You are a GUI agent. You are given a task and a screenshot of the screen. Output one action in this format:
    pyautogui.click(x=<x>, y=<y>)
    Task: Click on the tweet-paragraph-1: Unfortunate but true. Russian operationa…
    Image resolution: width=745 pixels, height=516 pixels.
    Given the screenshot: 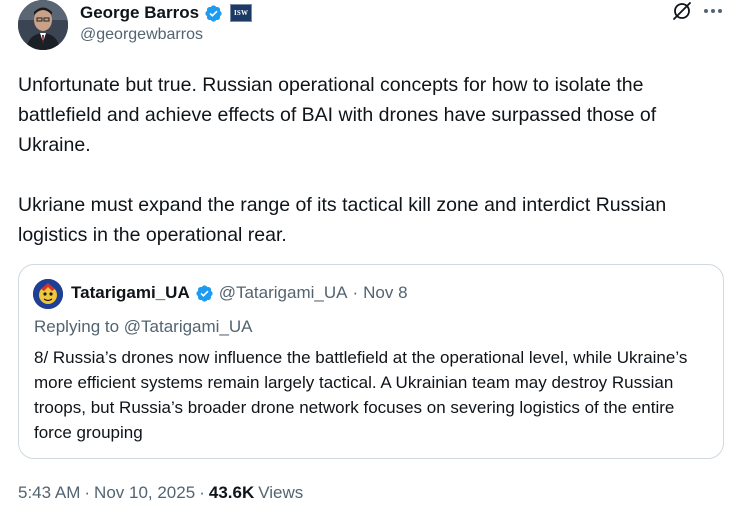 What is the action you would take?
    pyautogui.click(x=337, y=115)
    